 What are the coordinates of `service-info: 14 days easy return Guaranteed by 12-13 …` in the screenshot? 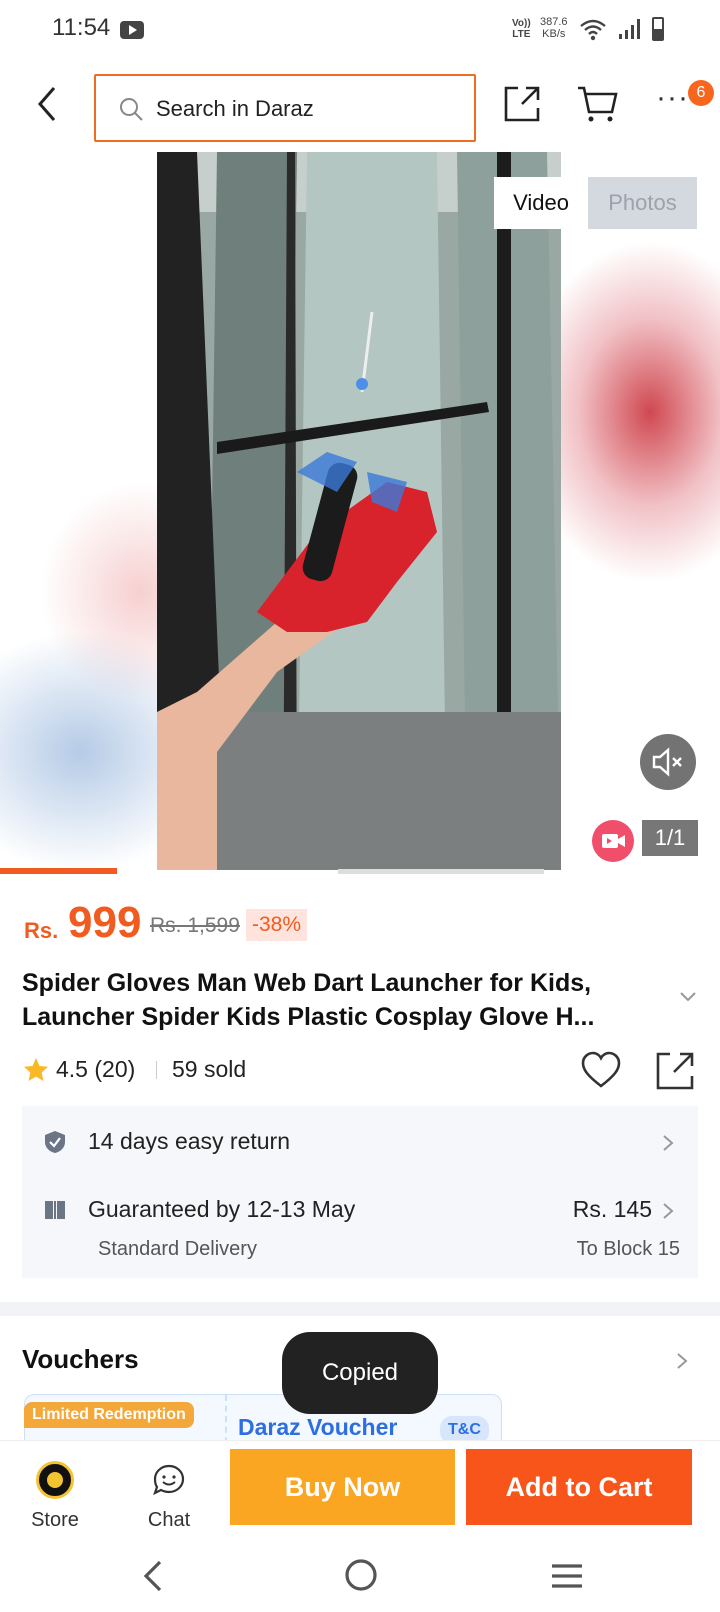 It's located at (360, 1192).